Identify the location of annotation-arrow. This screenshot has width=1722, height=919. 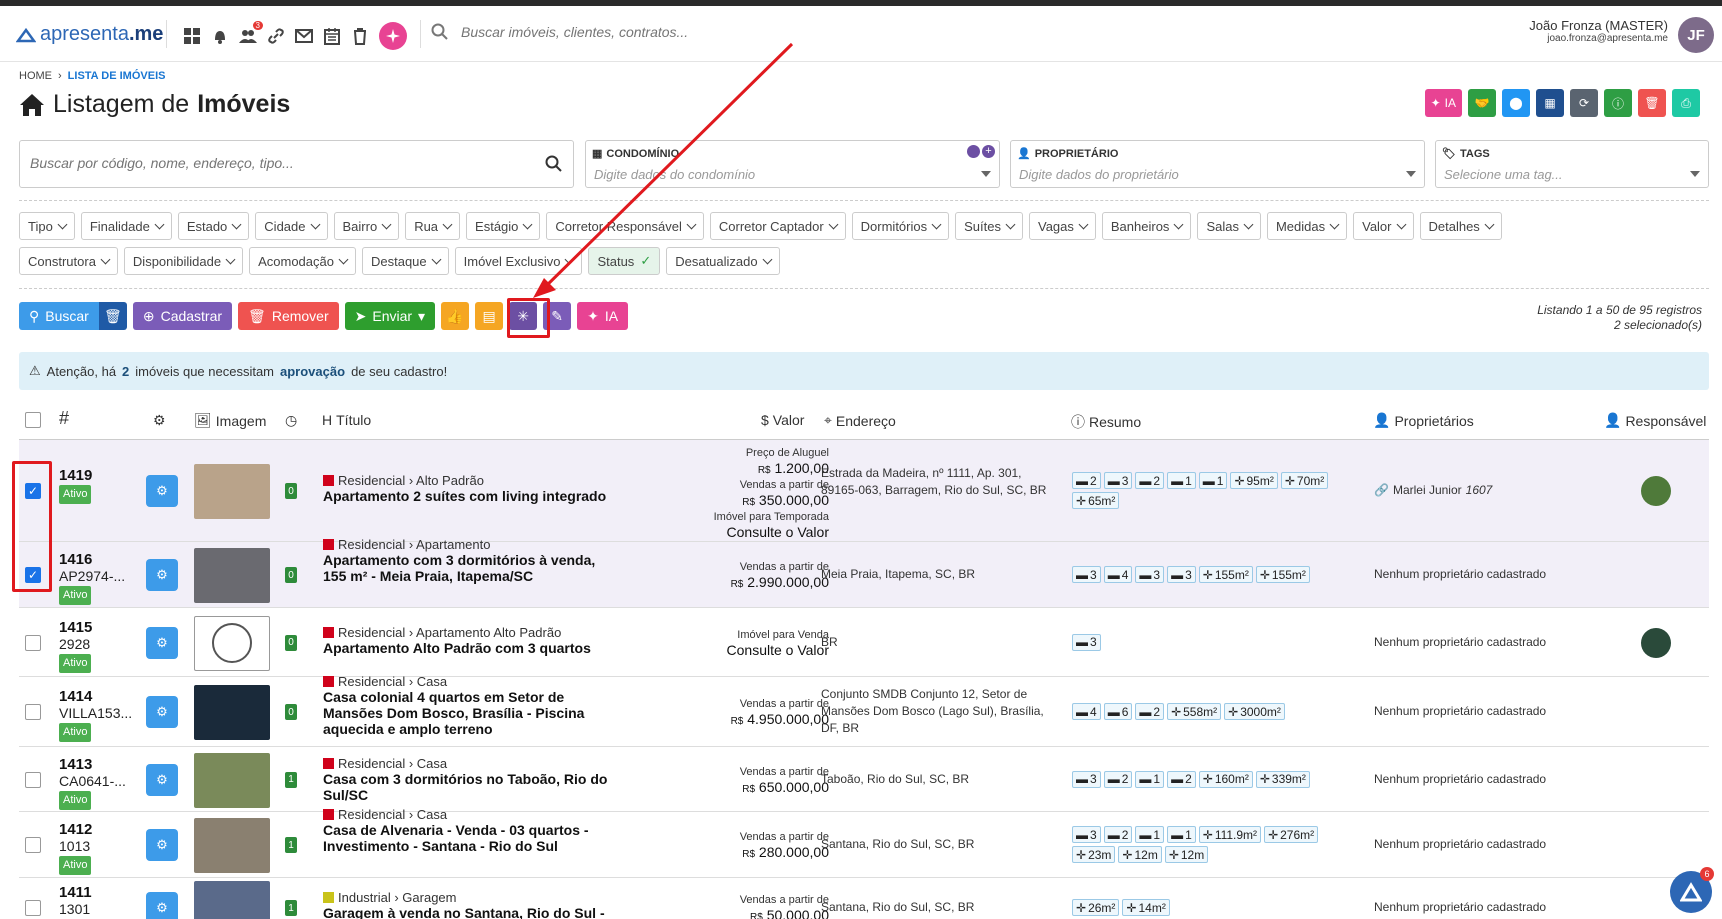
(663, 170).